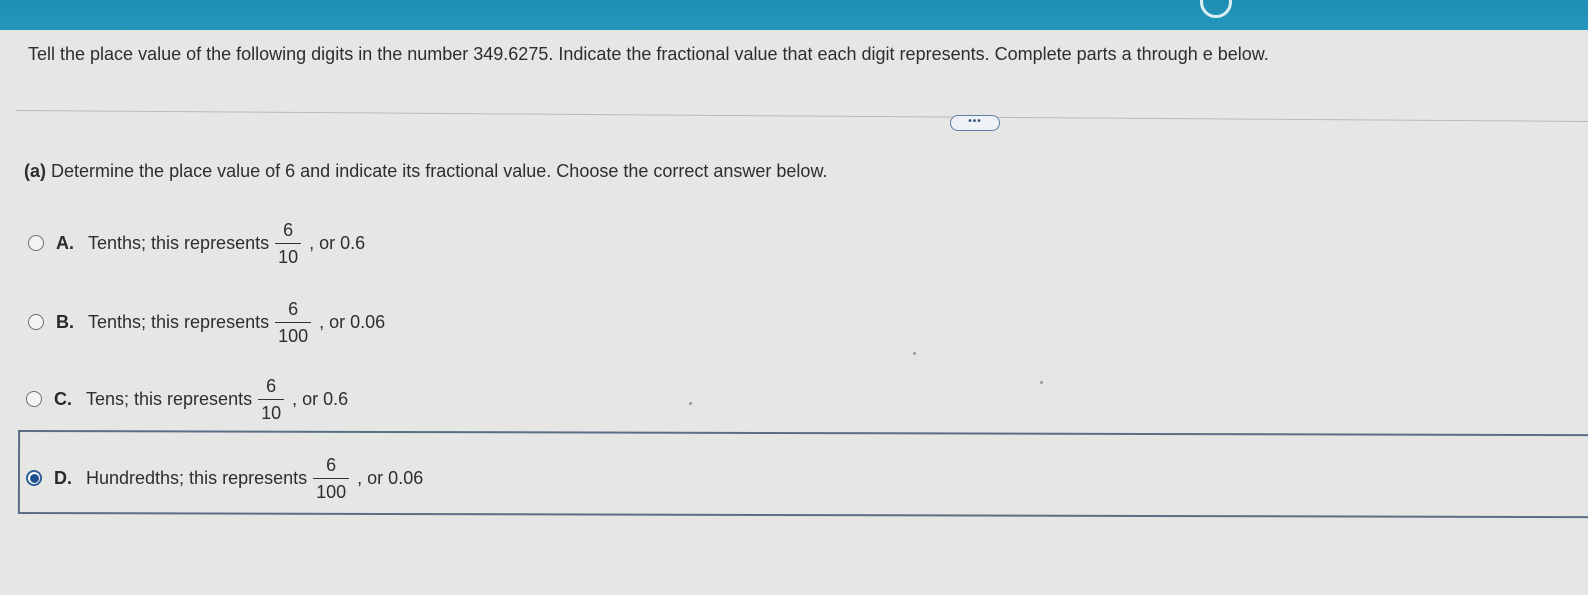 This screenshot has width=1588, height=595. I want to click on option-c-fraction: 6 10, so click(271, 399).